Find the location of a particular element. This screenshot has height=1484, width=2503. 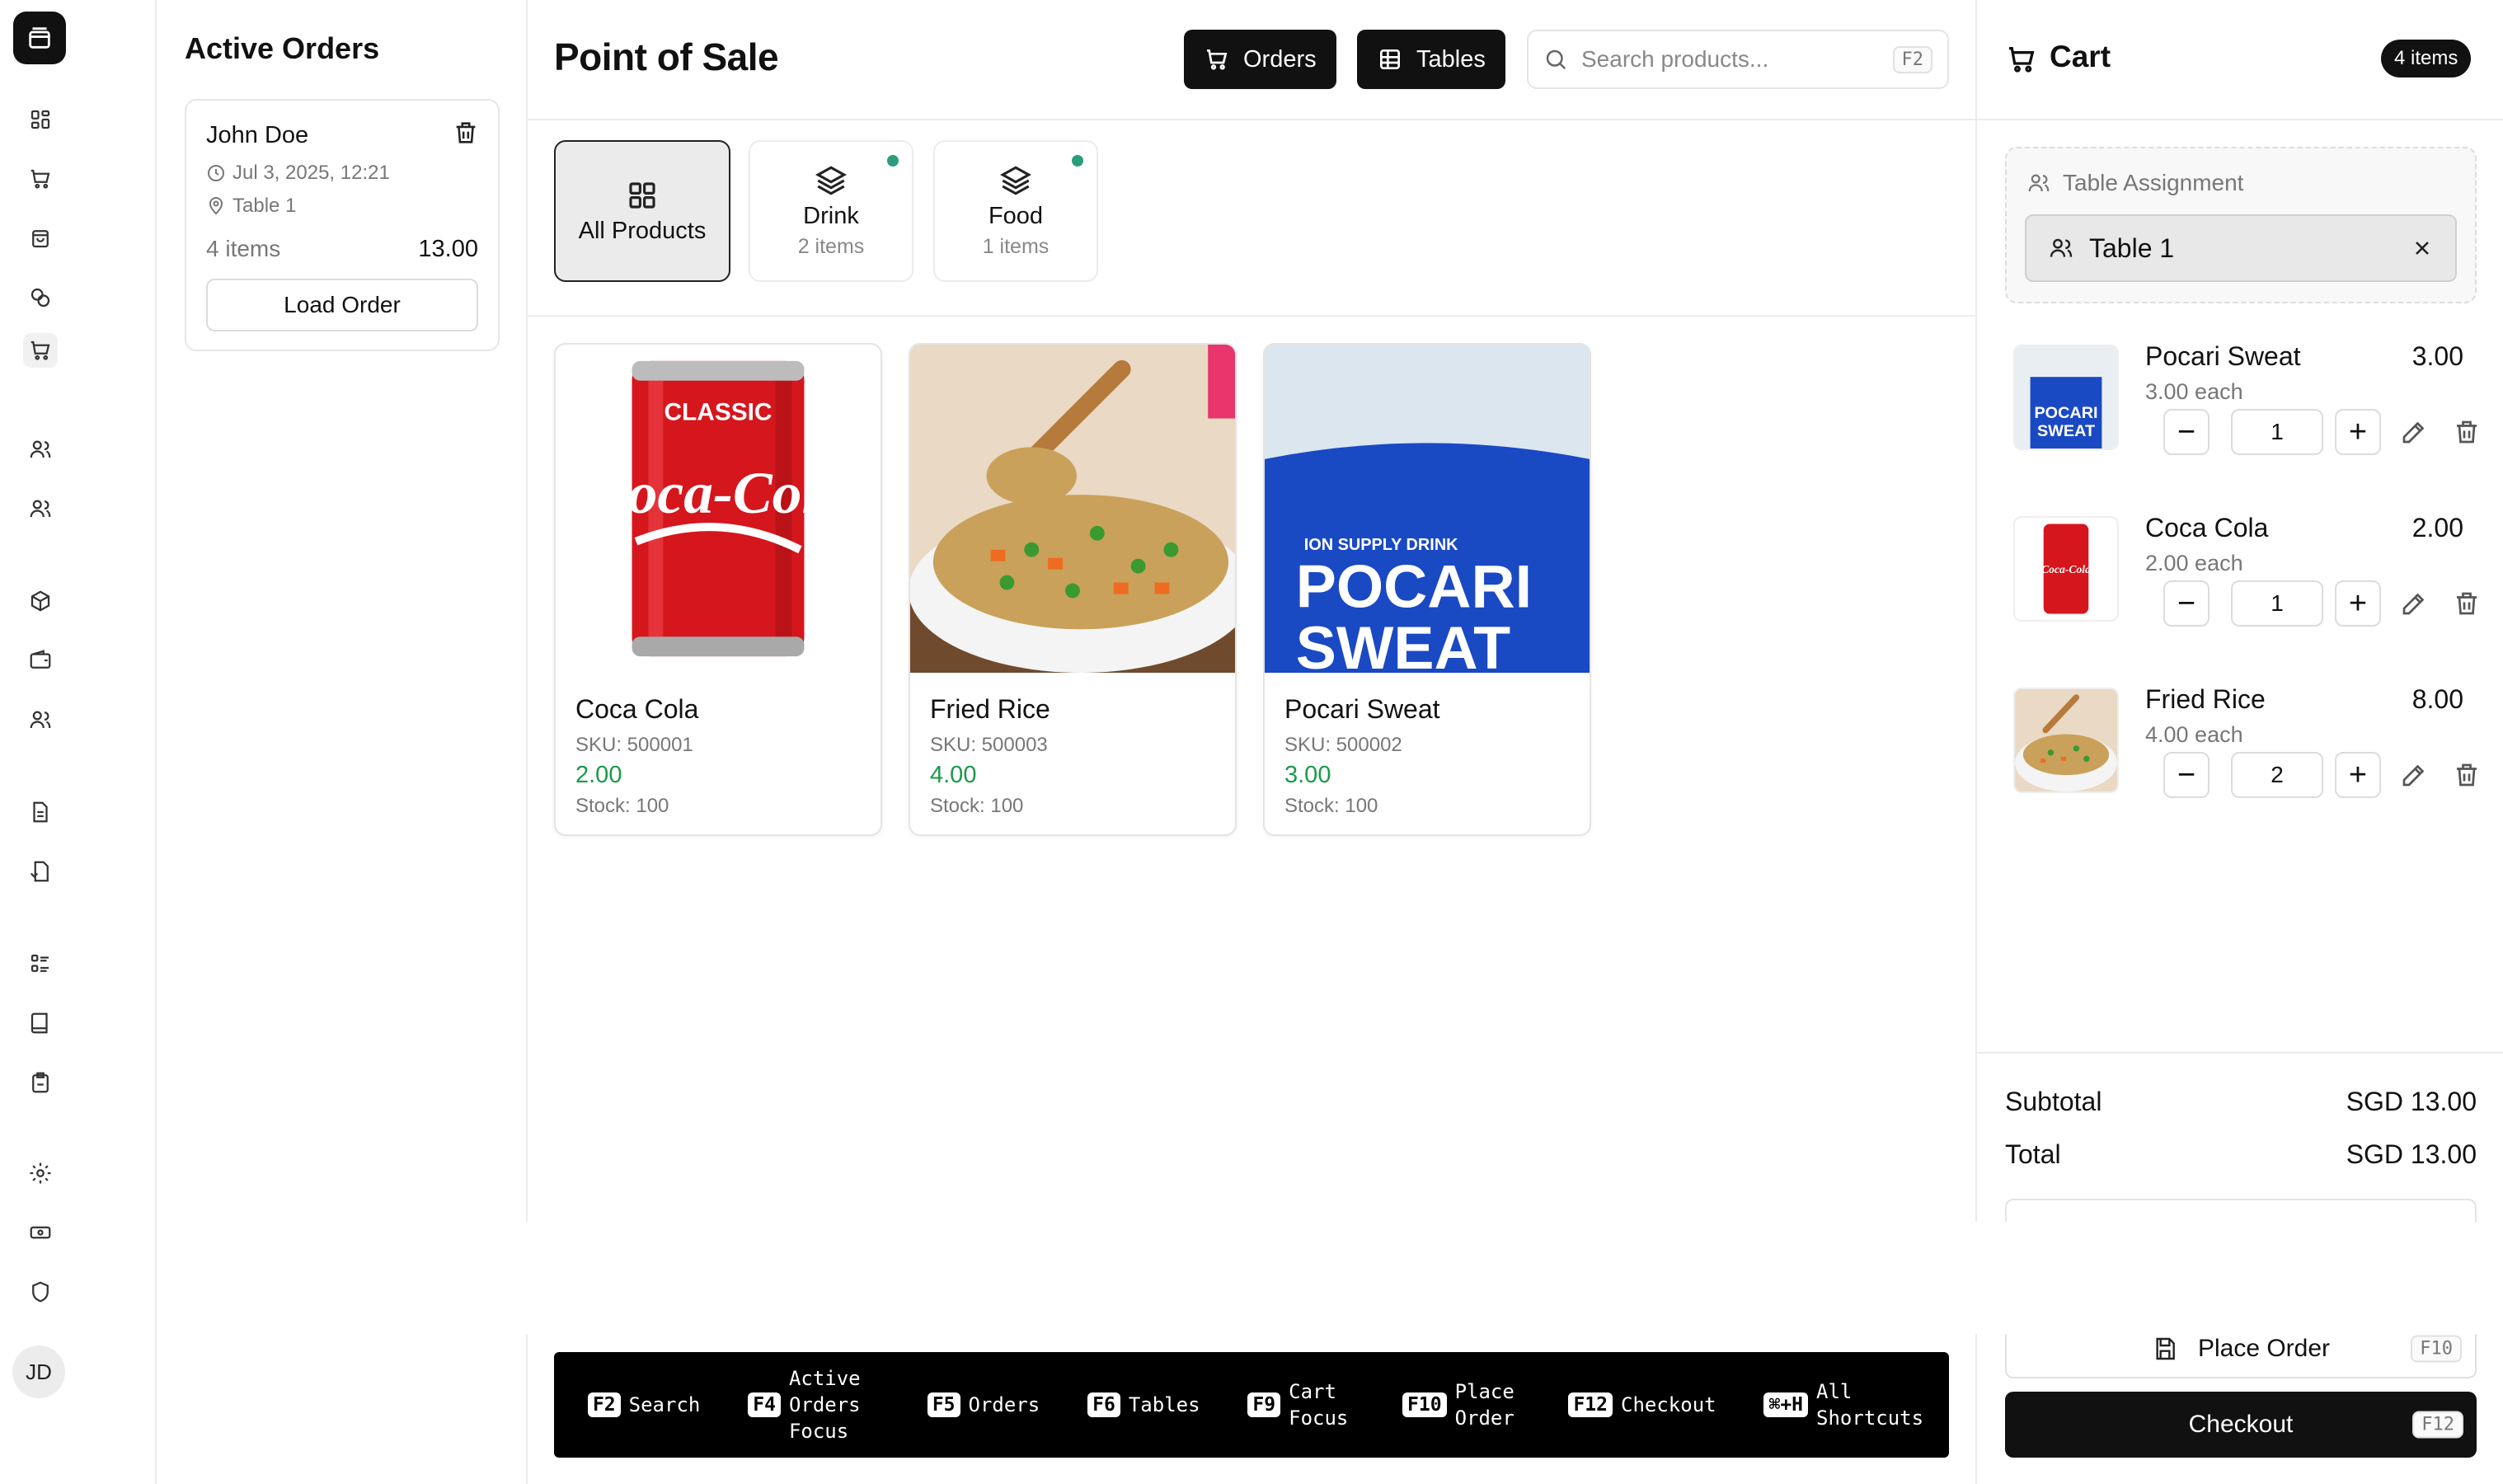

search-input is located at coordinates (1730, 59).